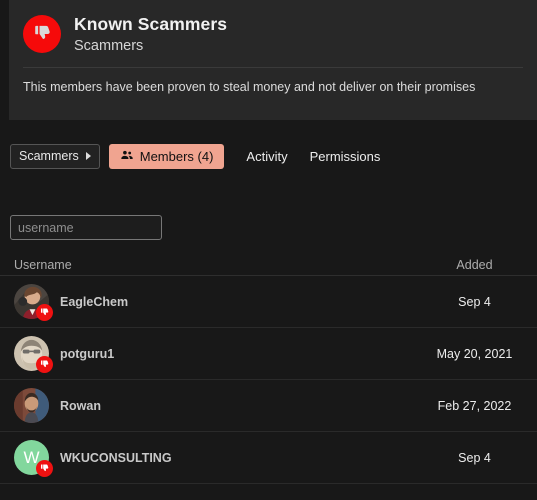 Image resolution: width=537 pixels, height=500 pixels. I want to click on search-input, so click(86, 227).